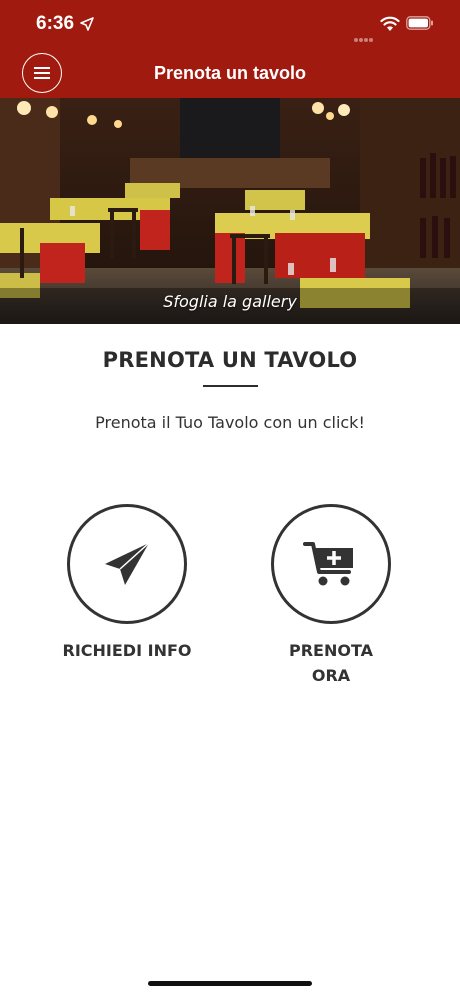 Image resolution: width=460 pixels, height=996 pixels. I want to click on app-header: 6:36 Prenota un tavolo, so click(230, 49).